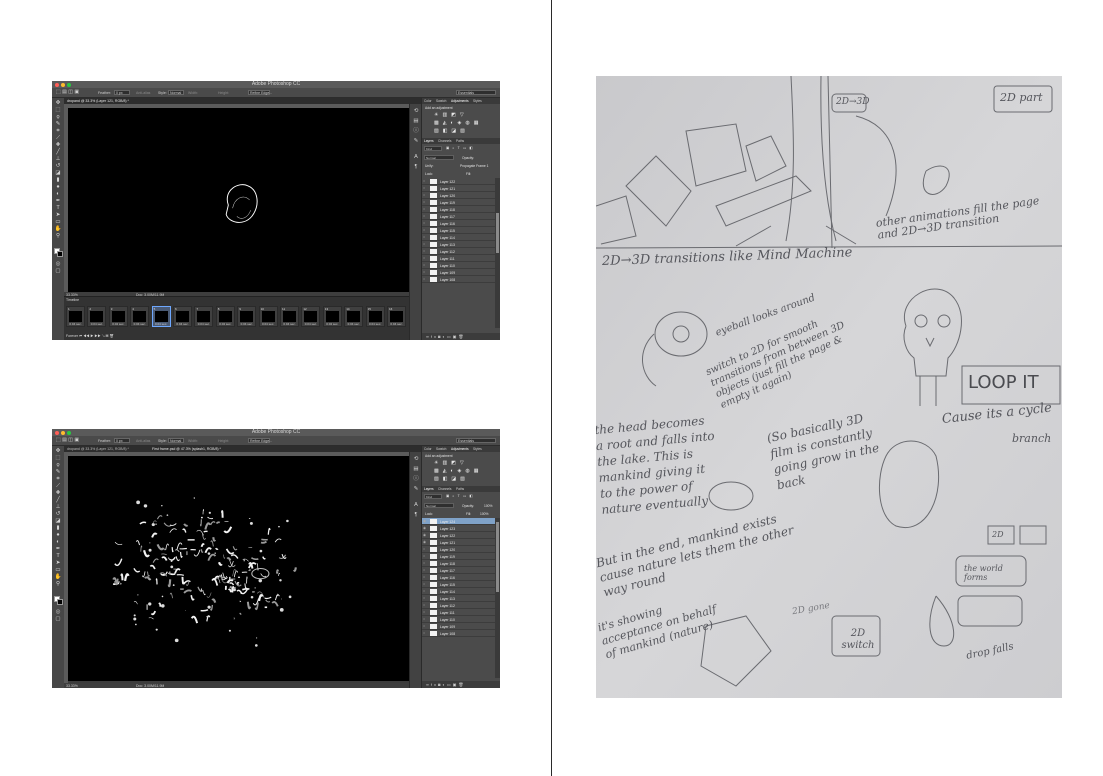 The image size is (1103, 776). Describe the element at coordinates (416, 505) in the screenshot. I see `character-panel-icon: A` at that location.